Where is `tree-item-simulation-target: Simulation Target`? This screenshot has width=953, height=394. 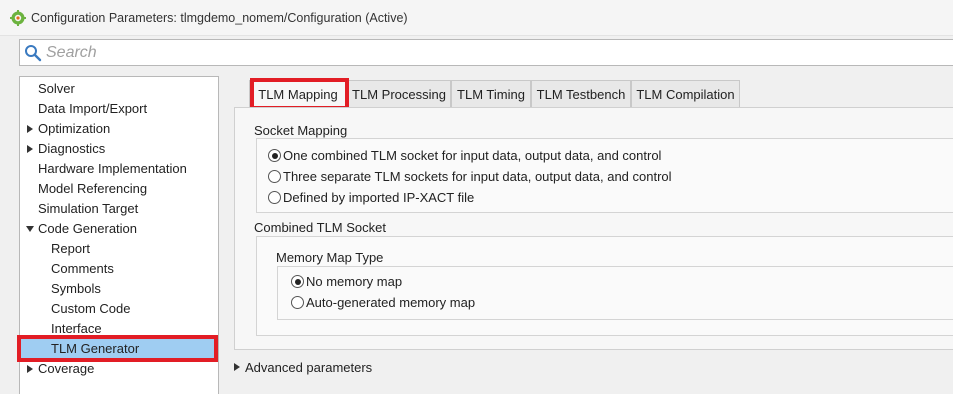 tree-item-simulation-target: Simulation Target is located at coordinates (119, 209).